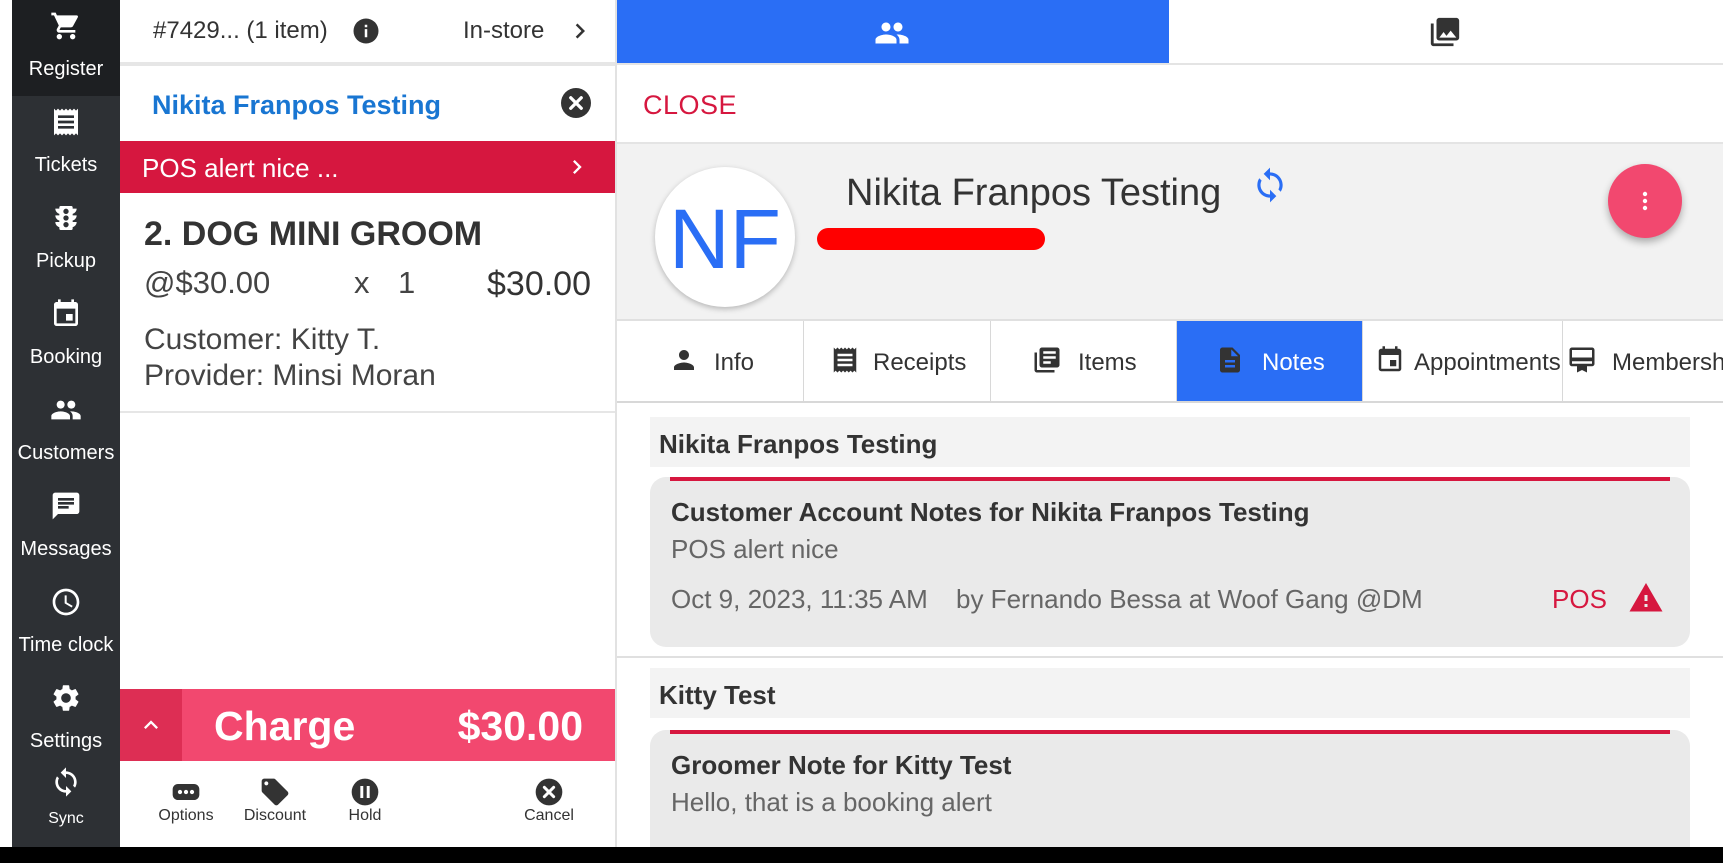 This screenshot has width=1723, height=863. Describe the element at coordinates (734, 362) in the screenshot. I see `tab-info-label: Info` at that location.